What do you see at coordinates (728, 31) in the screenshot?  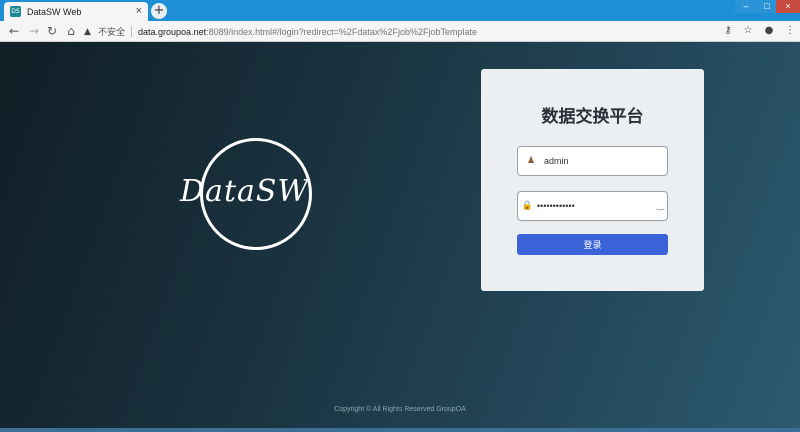 I see `key-icon: ⚷` at bounding box center [728, 31].